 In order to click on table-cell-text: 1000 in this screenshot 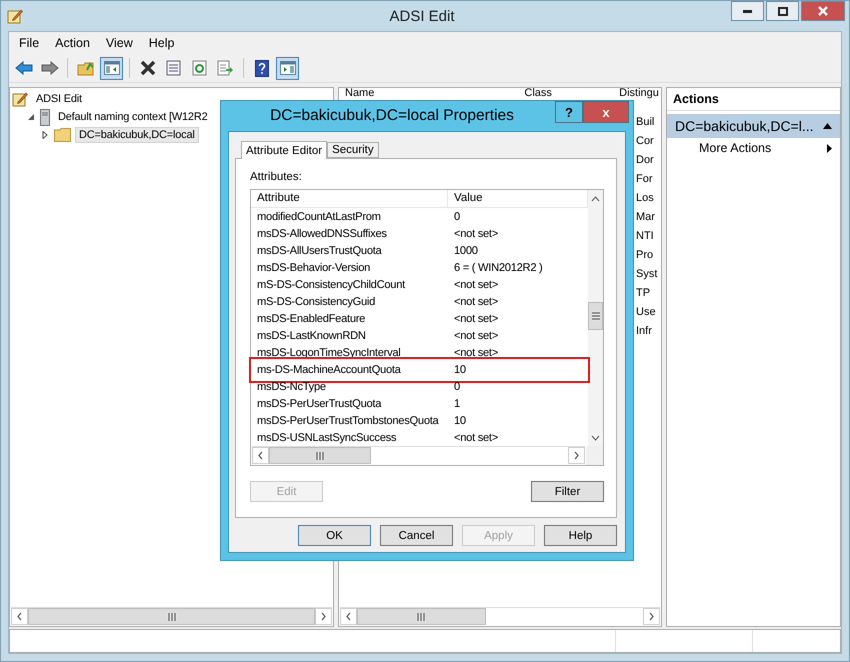, I will do `click(466, 250)`.